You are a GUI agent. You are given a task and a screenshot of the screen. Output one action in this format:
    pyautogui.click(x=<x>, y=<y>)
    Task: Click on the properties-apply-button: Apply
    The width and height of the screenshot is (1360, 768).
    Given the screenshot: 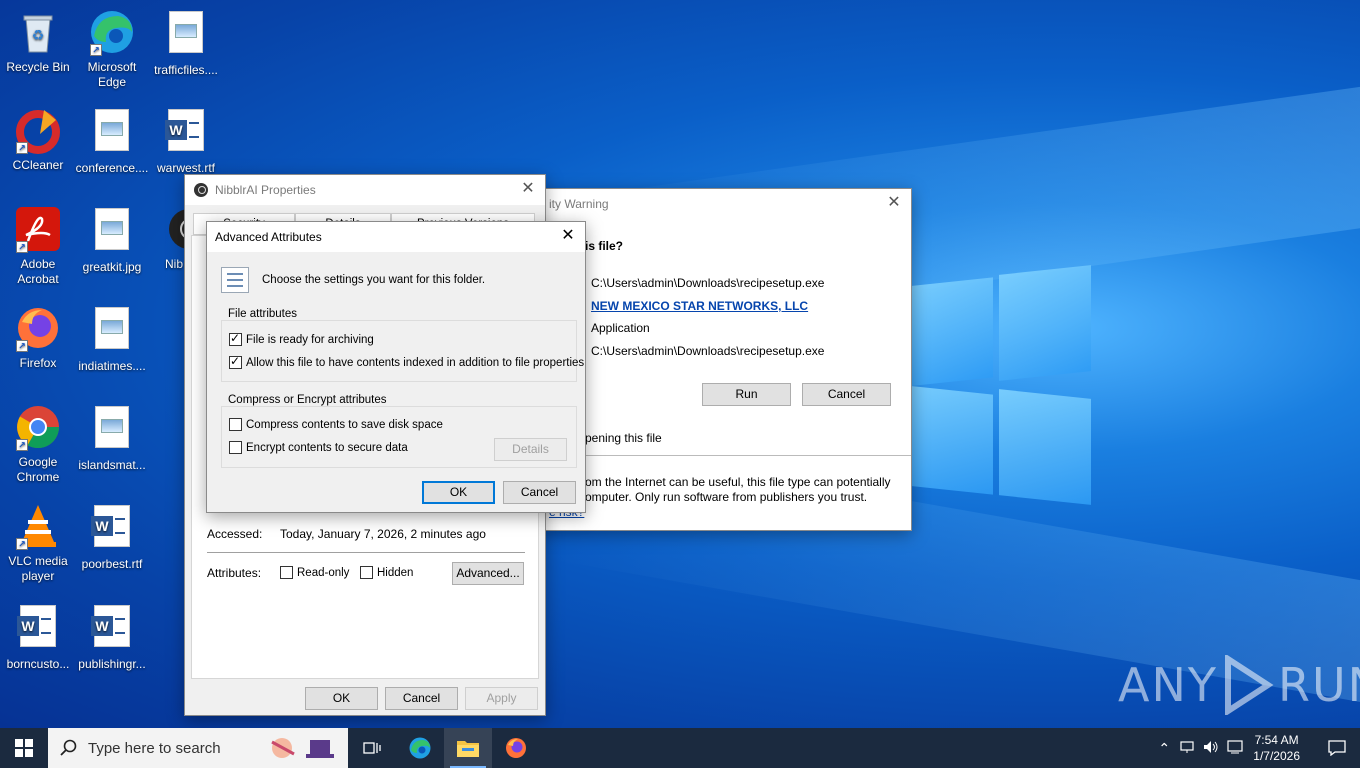 What is the action you would take?
    pyautogui.click(x=501, y=698)
    